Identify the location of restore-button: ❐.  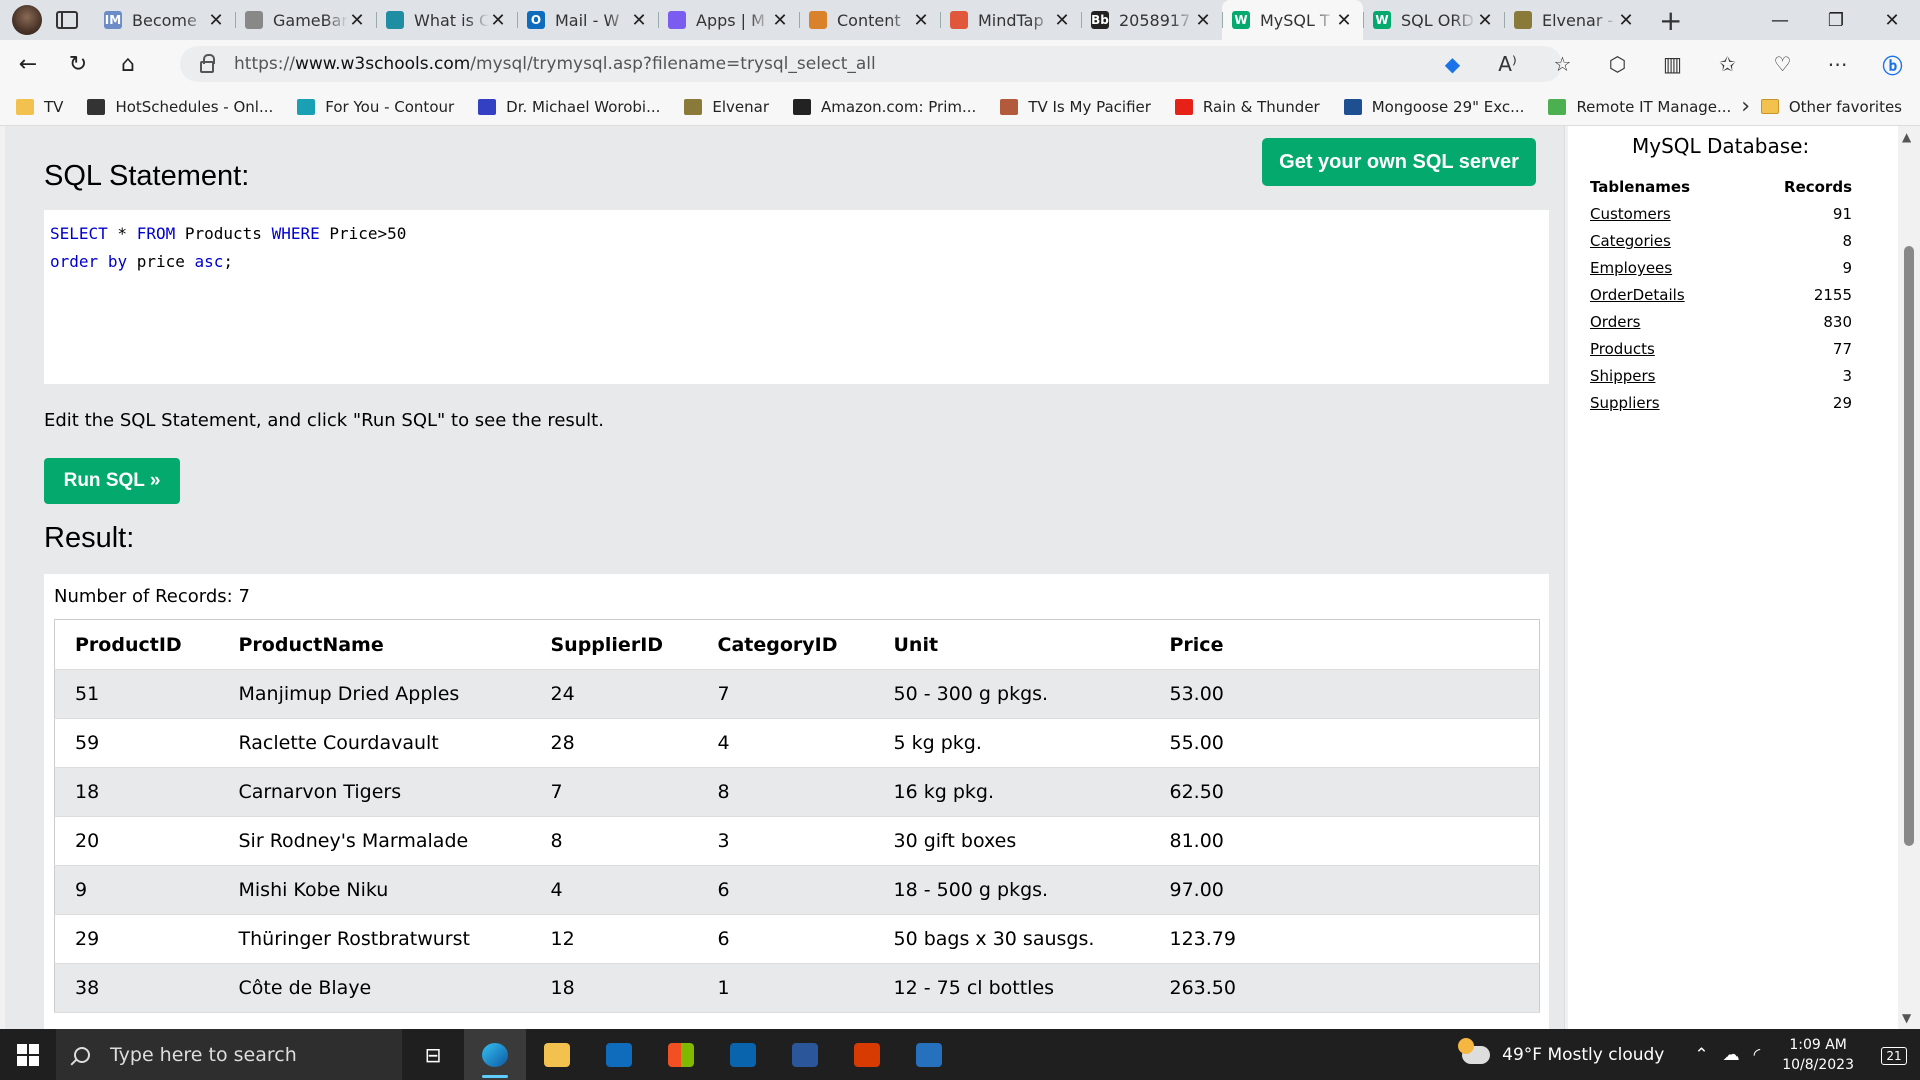
(1836, 20).